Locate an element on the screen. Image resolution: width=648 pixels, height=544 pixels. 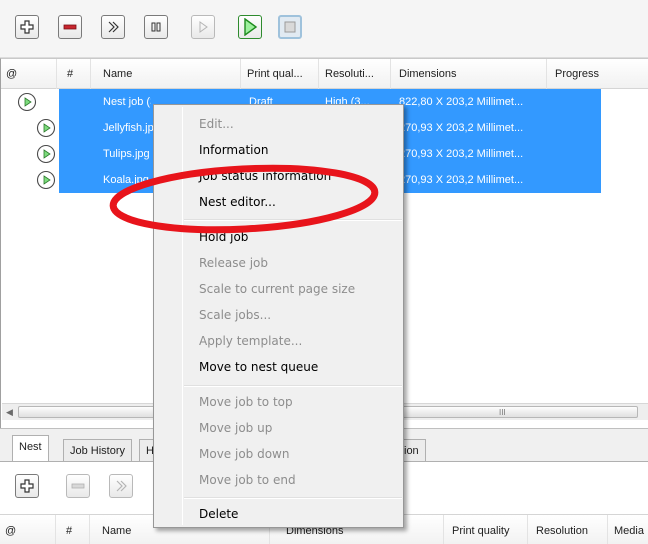
play-green-icon is located at coordinates (251, 27).